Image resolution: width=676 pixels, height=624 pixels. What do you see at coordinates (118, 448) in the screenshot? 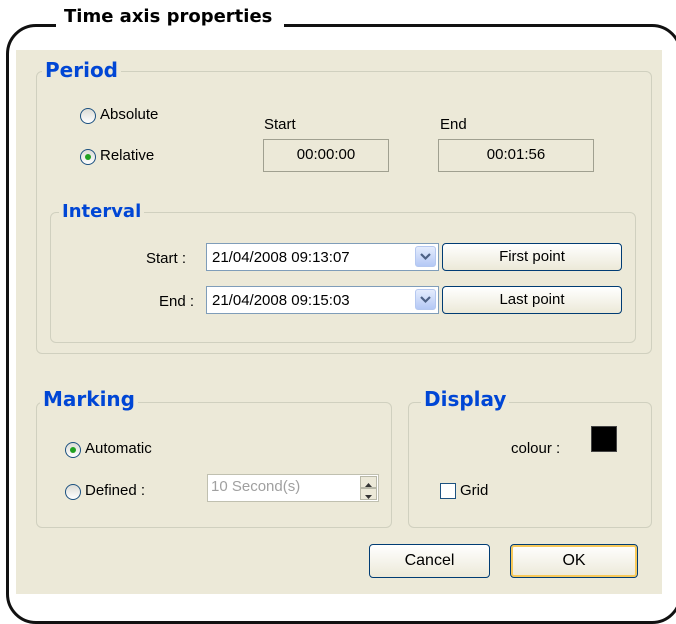
I see `automatic-label: Automatic` at bounding box center [118, 448].